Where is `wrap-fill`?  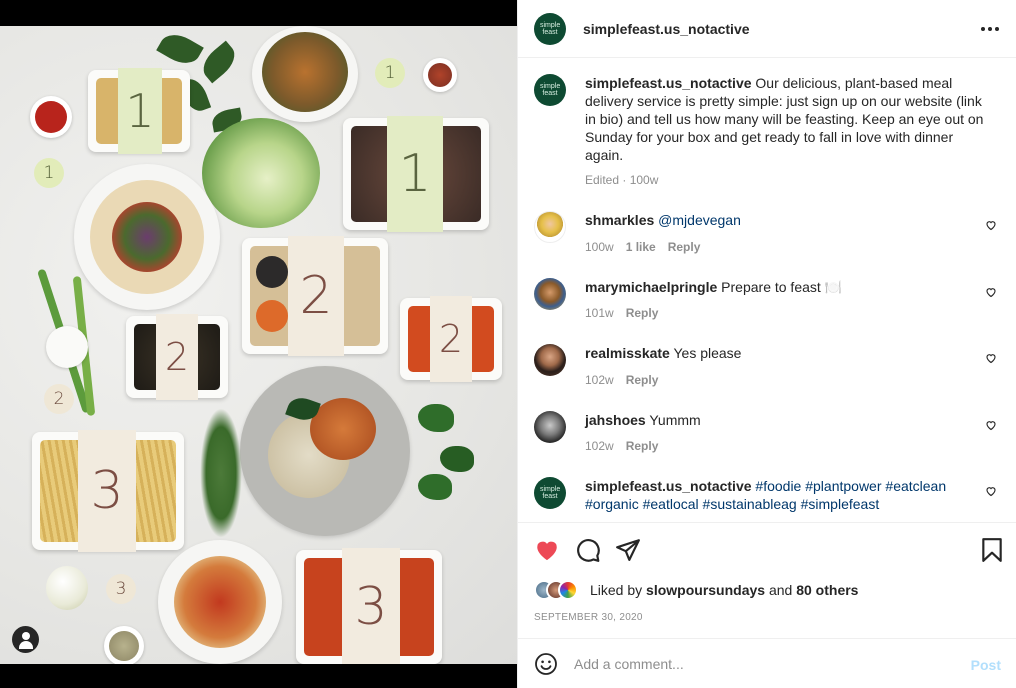 wrap-fill is located at coordinates (147, 237).